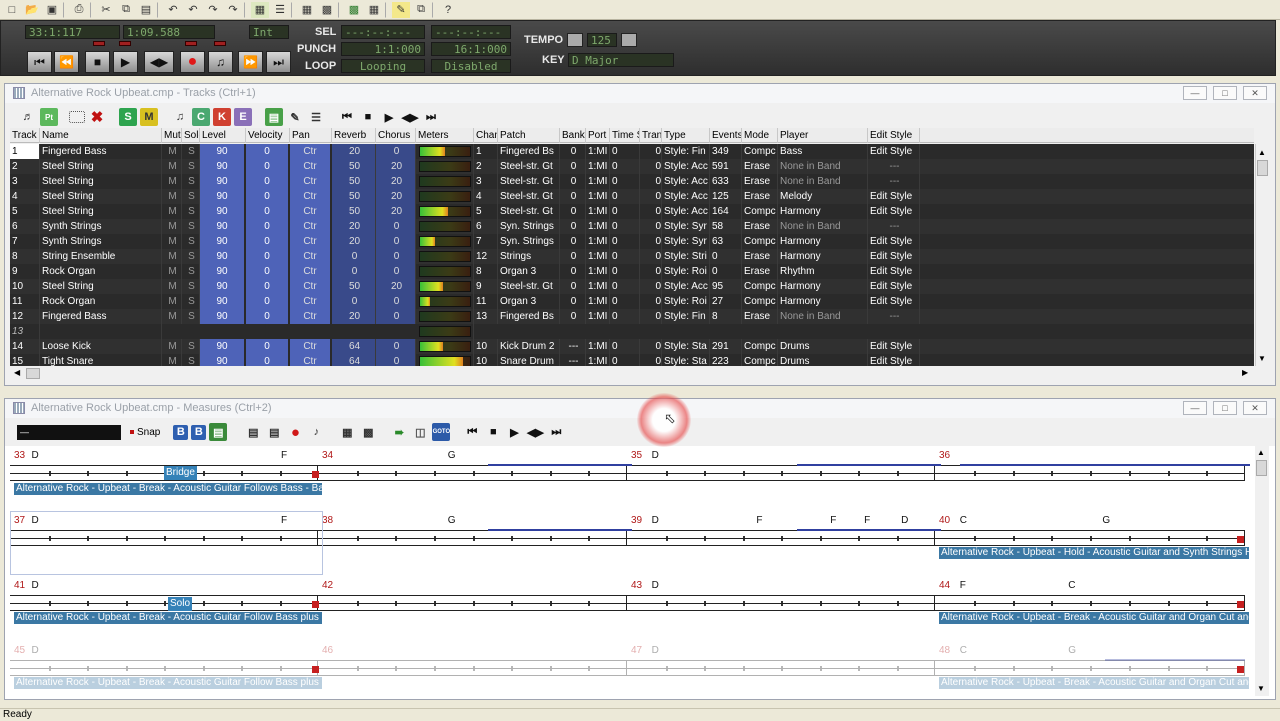  What do you see at coordinates (347, 432) in the screenshot?
I see `calc-icon: ▦` at bounding box center [347, 432].